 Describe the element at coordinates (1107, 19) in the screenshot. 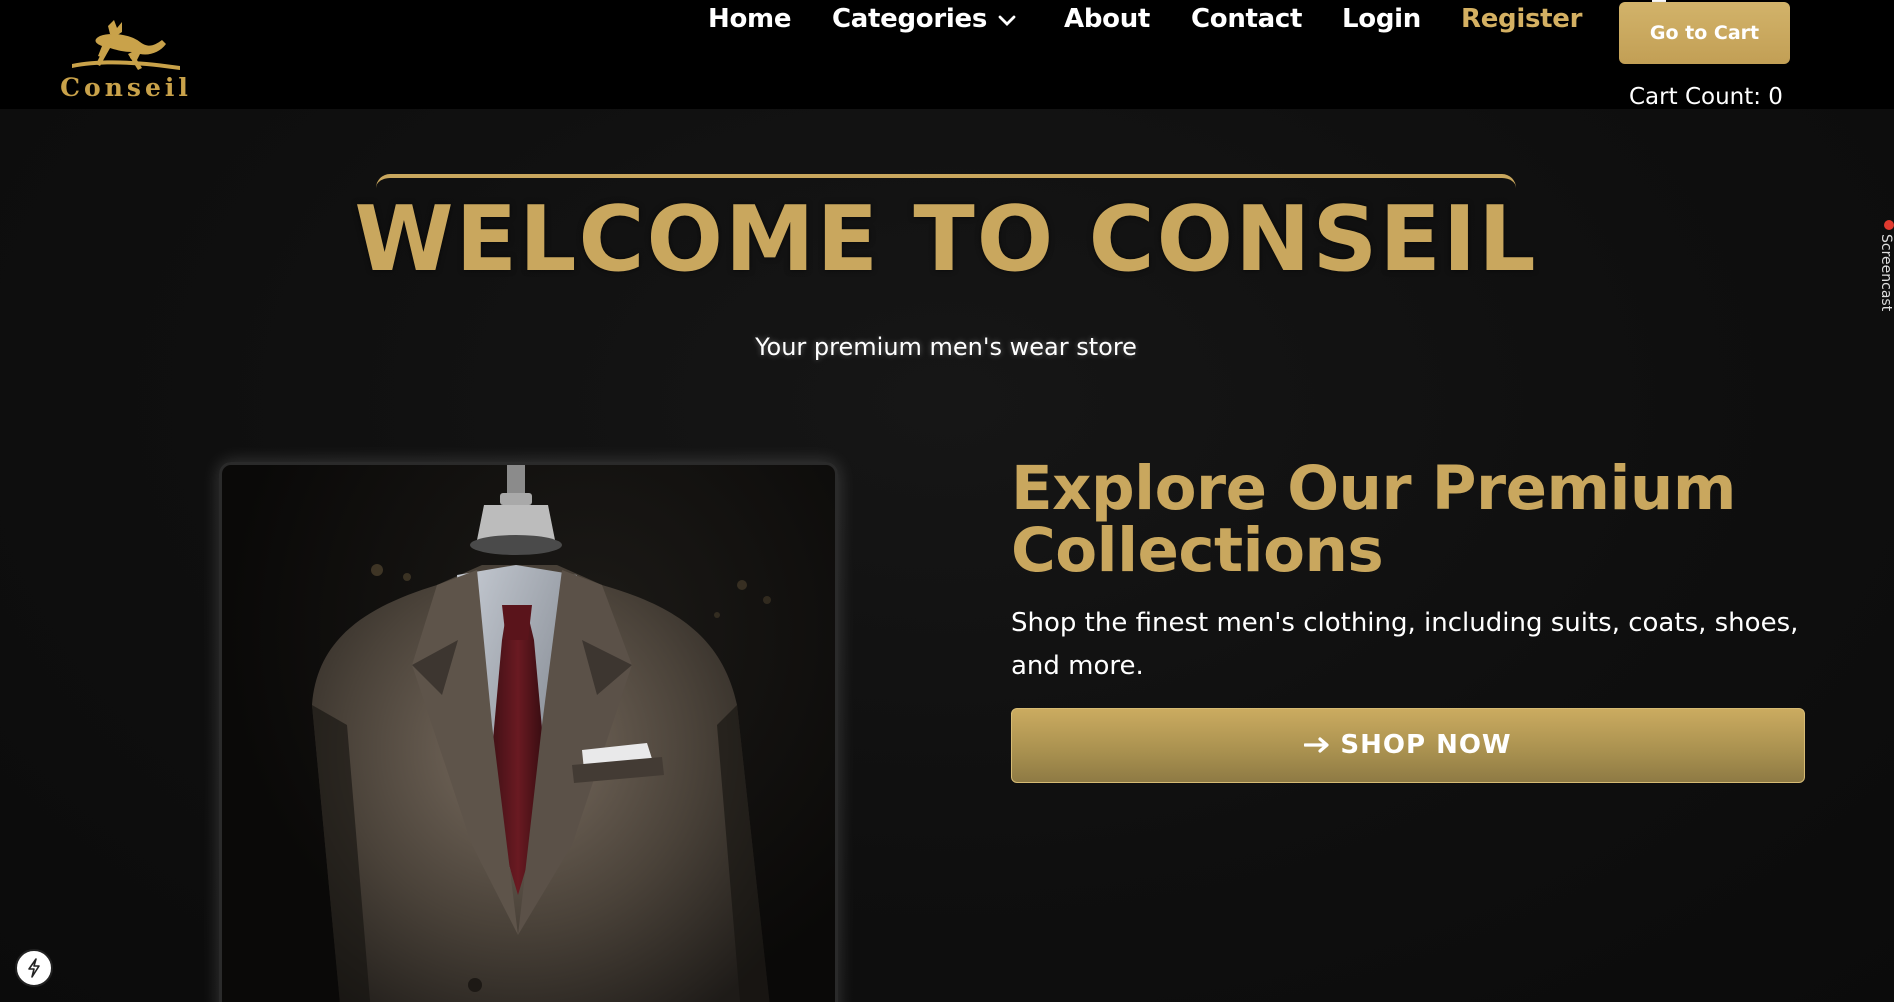

I see `nav-about: About` at that location.